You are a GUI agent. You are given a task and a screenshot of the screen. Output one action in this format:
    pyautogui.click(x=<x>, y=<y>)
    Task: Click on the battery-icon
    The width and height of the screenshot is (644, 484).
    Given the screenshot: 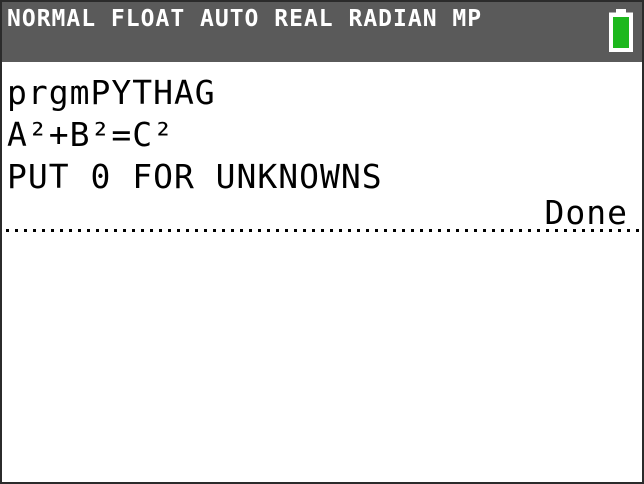 What is the action you would take?
    pyautogui.click(x=621, y=30)
    